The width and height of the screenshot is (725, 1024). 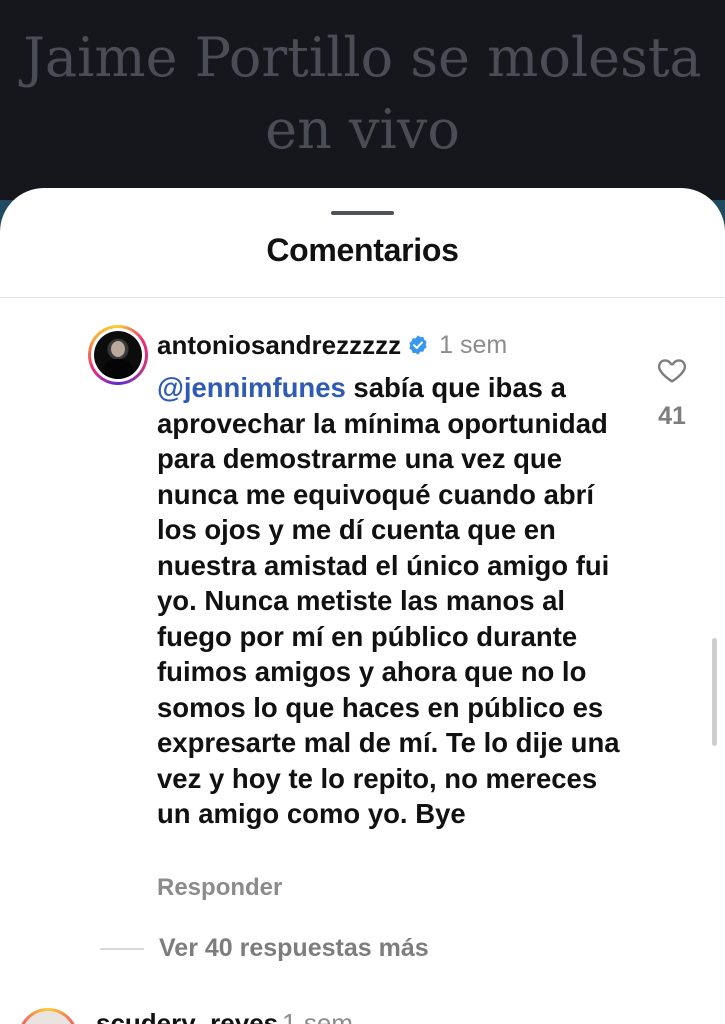 What do you see at coordinates (118, 349) in the screenshot?
I see `avatar-face` at bounding box center [118, 349].